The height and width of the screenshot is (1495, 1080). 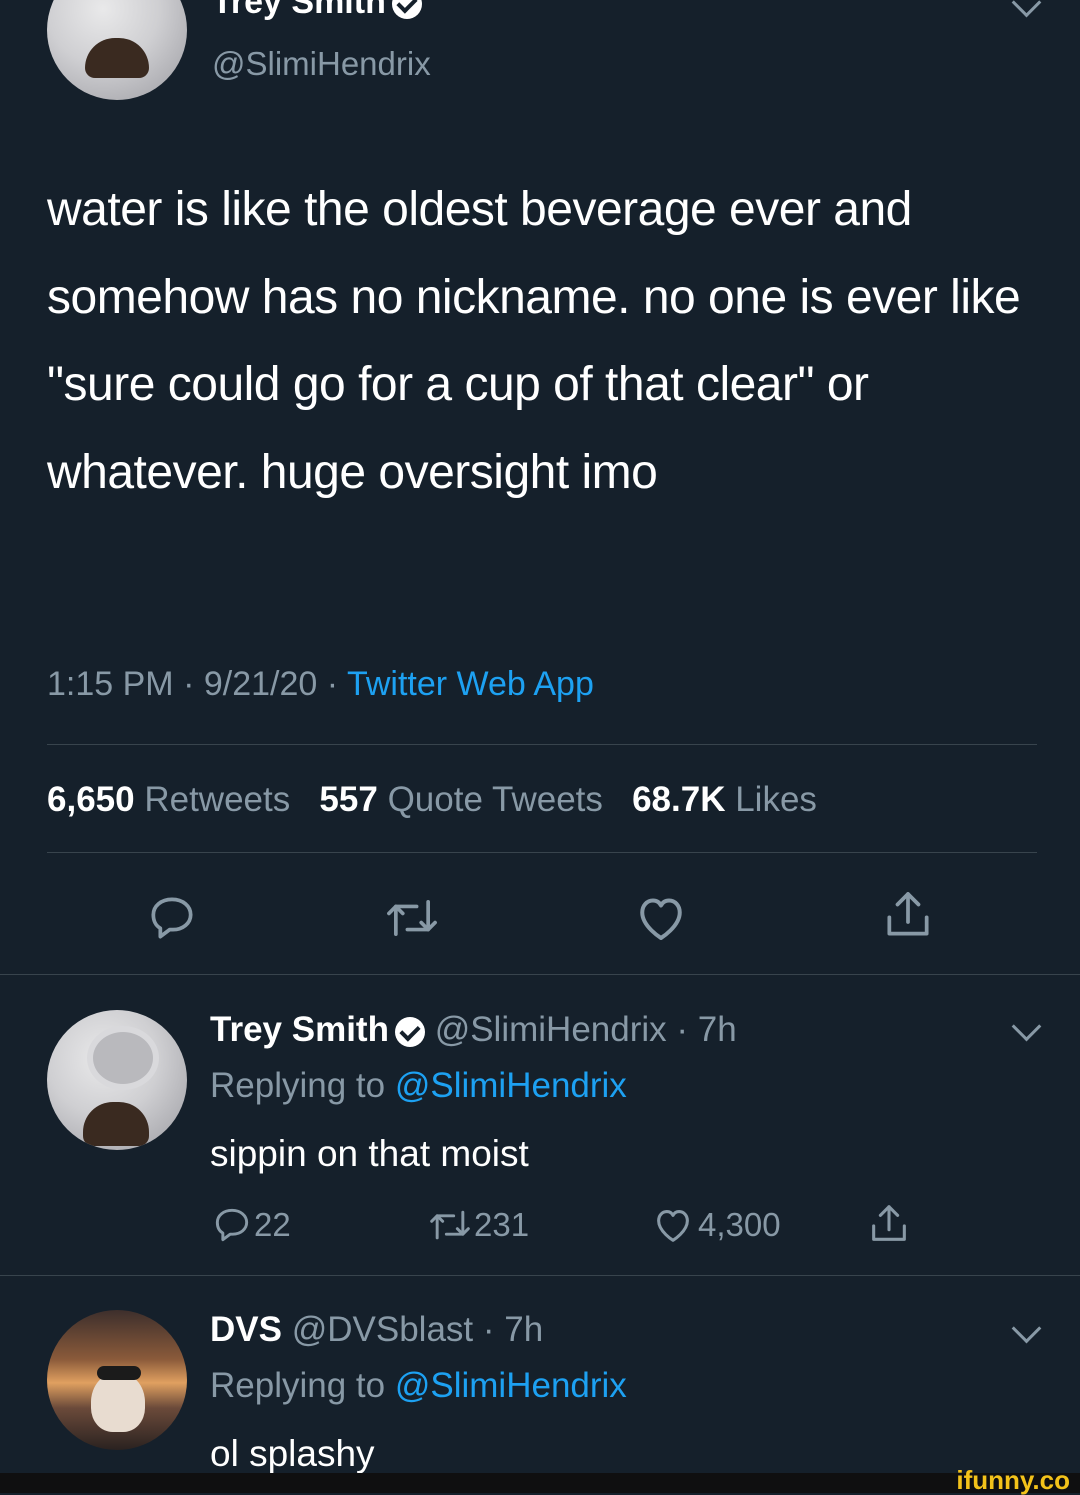 I want to click on quotes-count: 557, so click(x=348, y=799).